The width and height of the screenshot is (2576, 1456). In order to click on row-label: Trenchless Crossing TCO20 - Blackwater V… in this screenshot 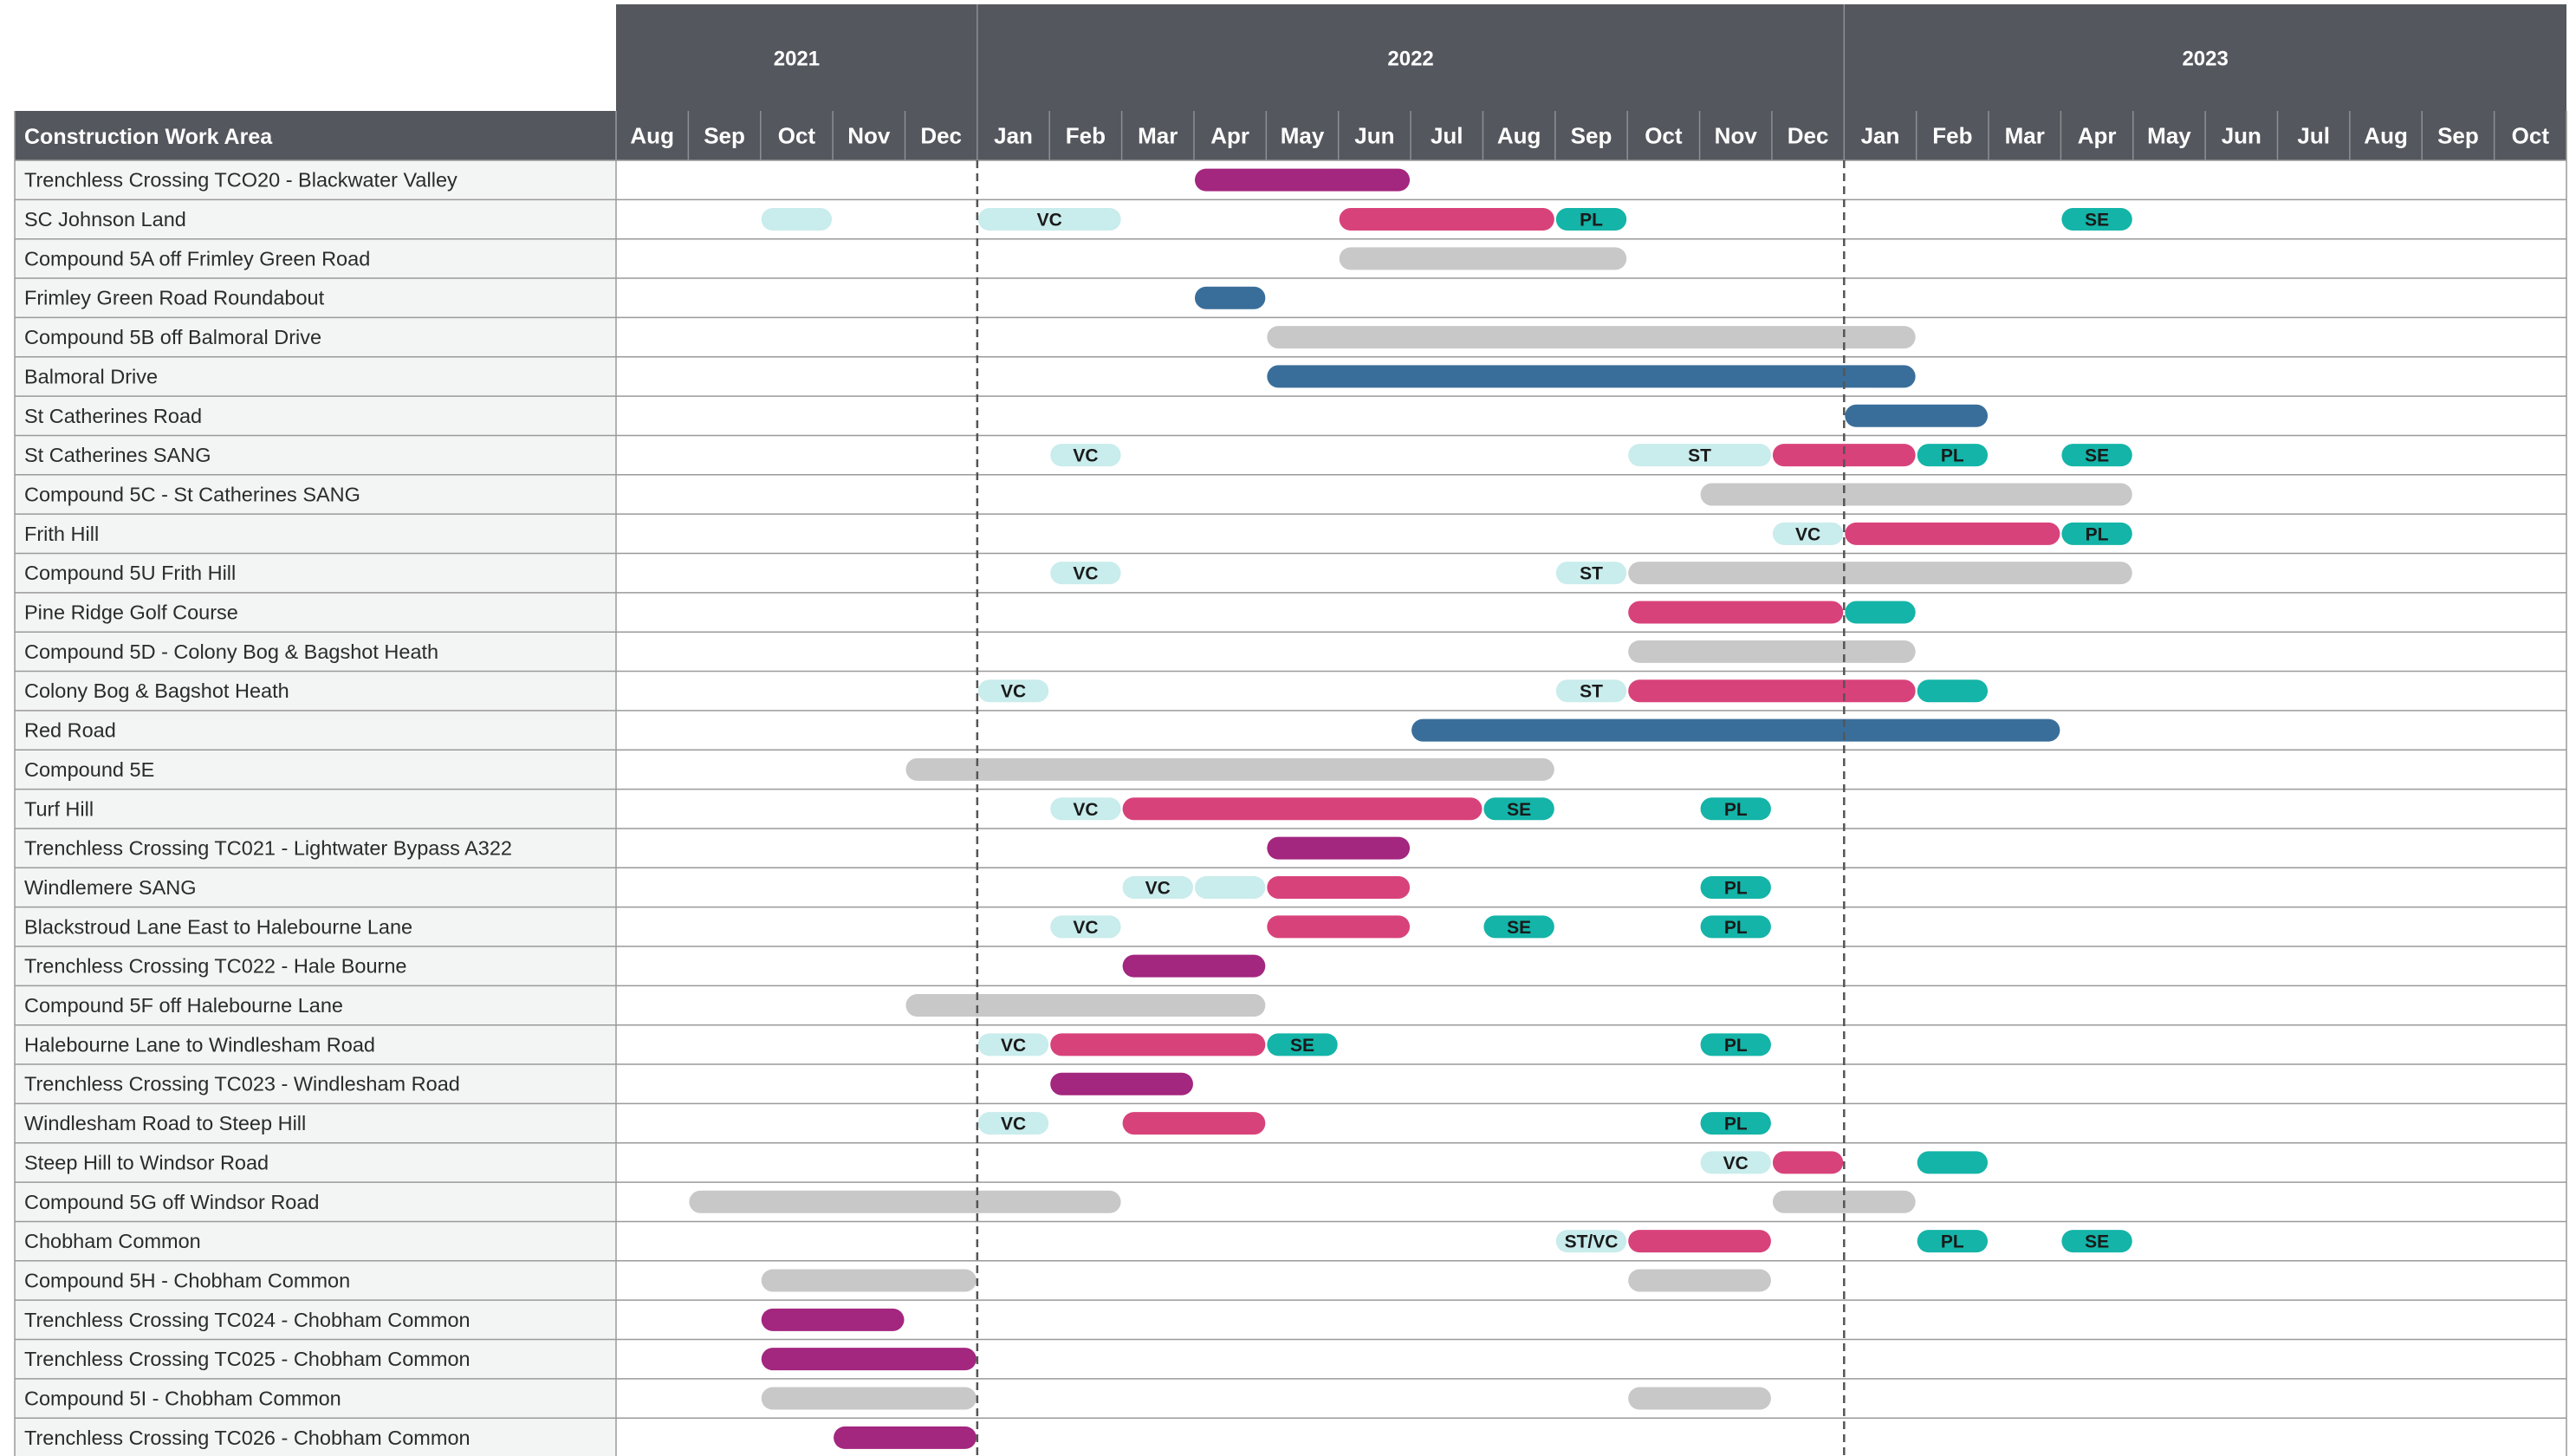, I will do `click(241, 180)`.